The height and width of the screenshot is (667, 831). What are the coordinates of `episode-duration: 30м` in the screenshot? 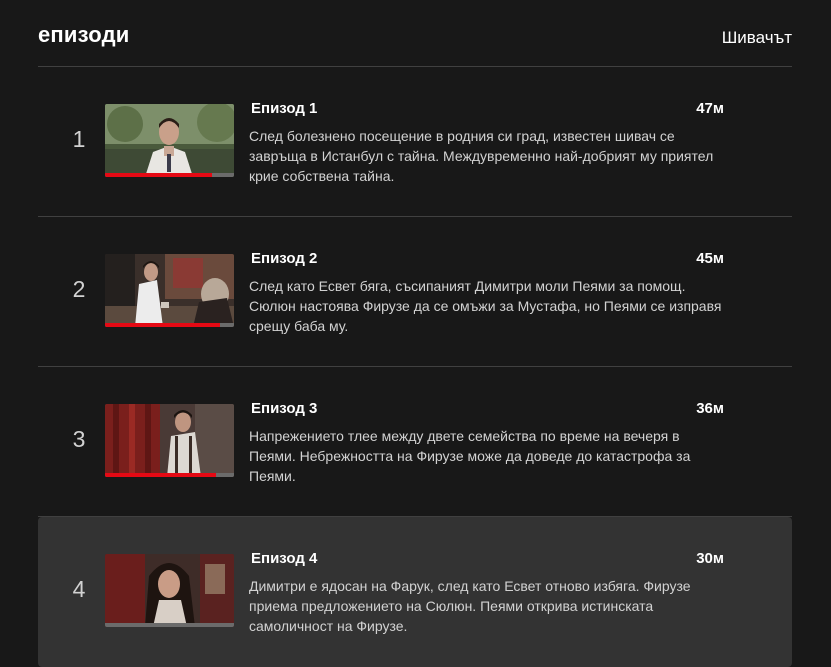 It's located at (710, 558).